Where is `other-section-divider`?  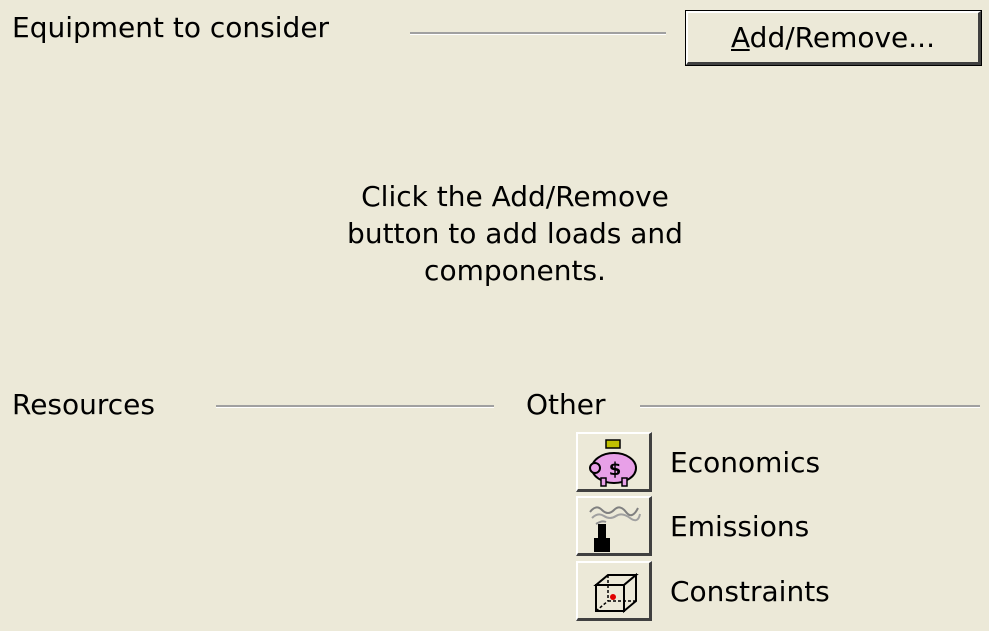 other-section-divider is located at coordinates (810, 406).